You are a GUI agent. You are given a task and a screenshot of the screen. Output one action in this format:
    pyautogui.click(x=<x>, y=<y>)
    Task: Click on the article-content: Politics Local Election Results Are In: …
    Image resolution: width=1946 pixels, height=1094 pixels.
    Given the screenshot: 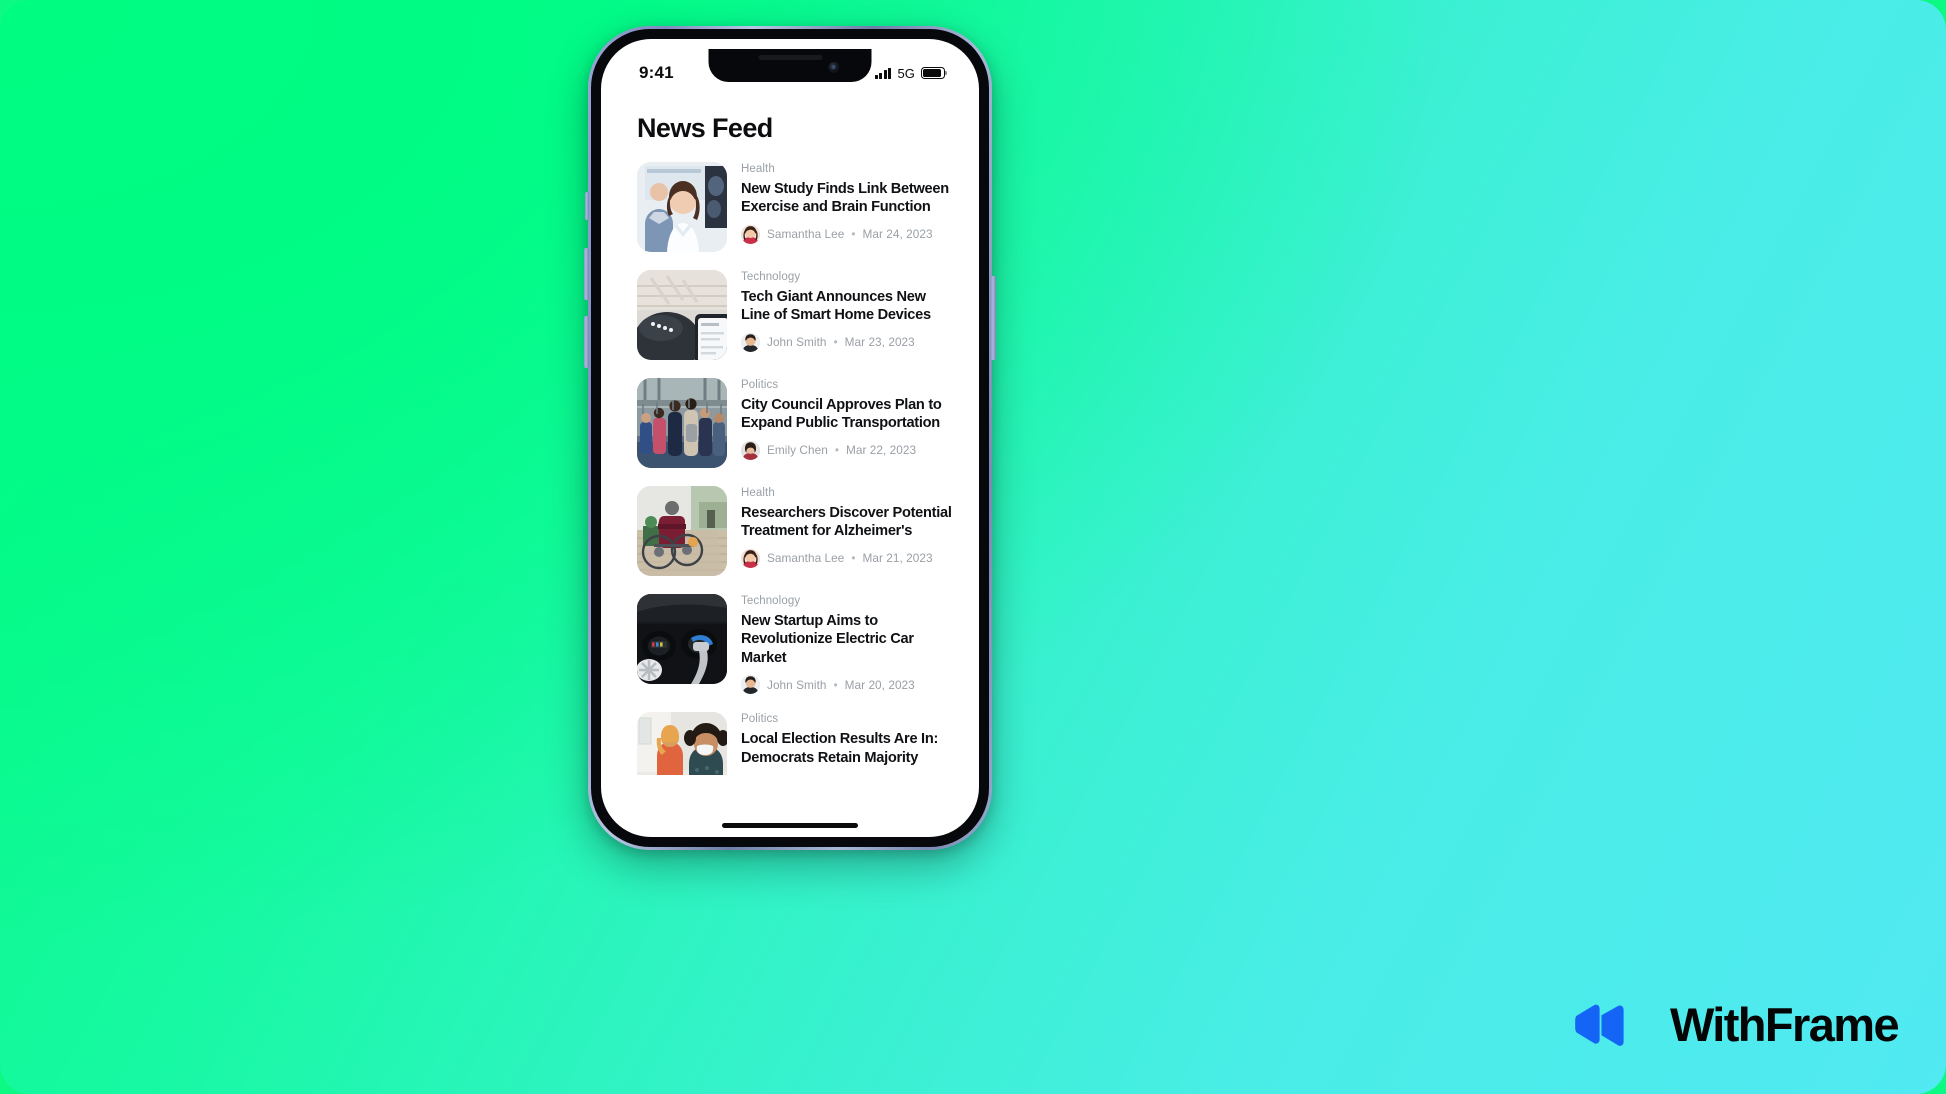 What is the action you would take?
    pyautogui.click(x=849, y=743)
    